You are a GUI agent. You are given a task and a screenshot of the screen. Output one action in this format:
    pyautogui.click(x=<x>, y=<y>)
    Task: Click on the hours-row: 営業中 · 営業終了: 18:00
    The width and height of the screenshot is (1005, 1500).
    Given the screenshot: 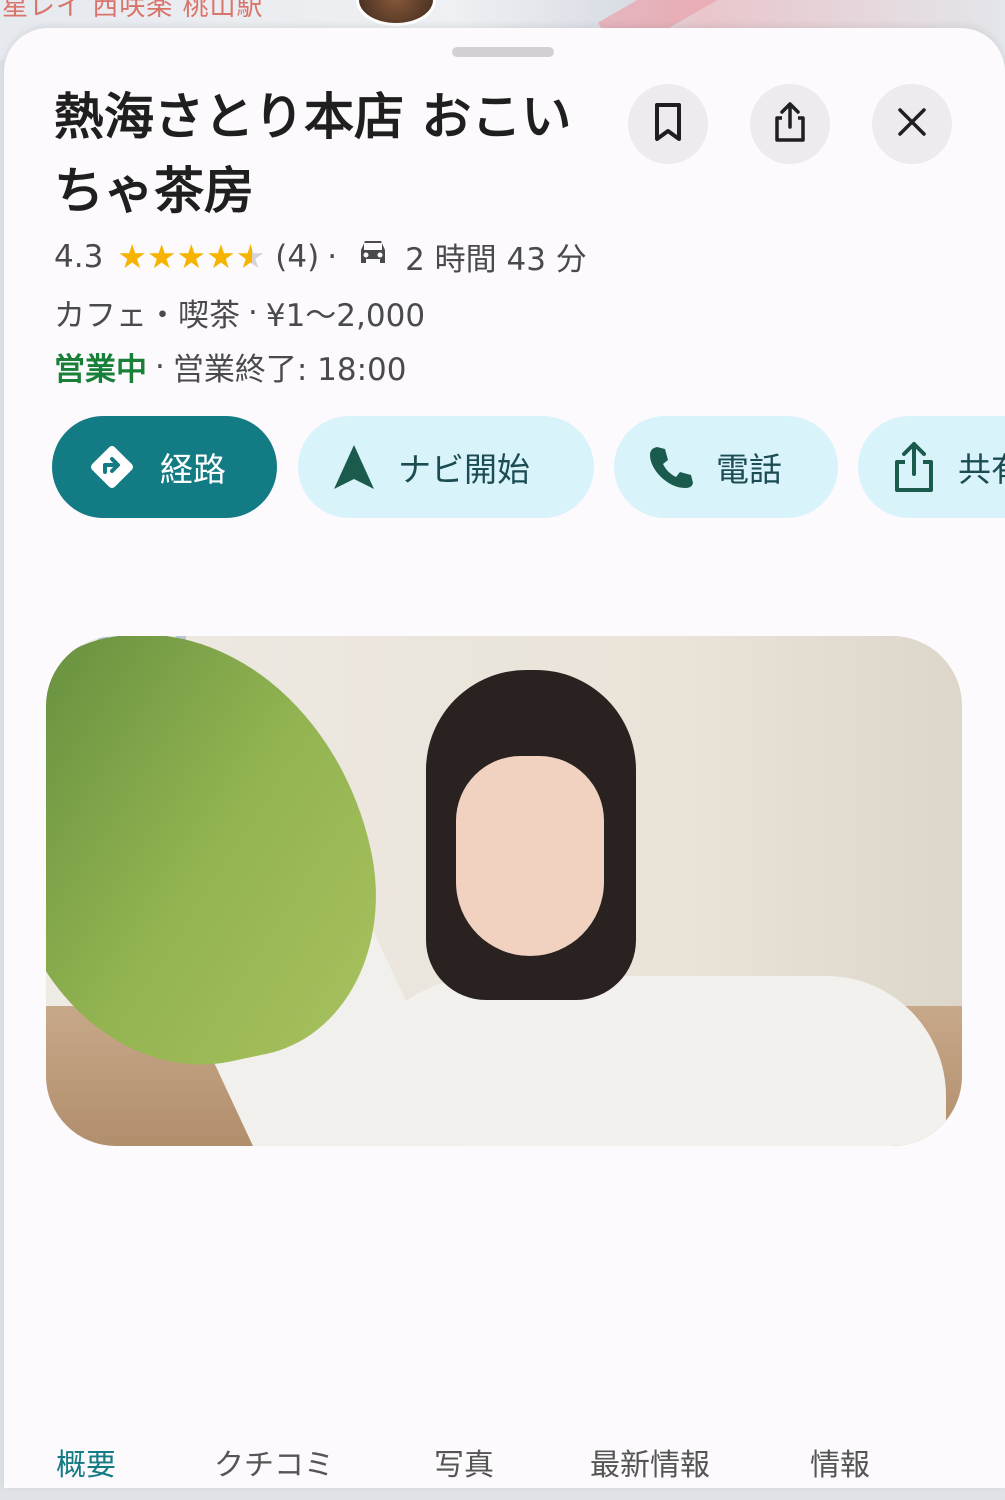 What is the action you would take?
    pyautogui.click(x=230, y=366)
    